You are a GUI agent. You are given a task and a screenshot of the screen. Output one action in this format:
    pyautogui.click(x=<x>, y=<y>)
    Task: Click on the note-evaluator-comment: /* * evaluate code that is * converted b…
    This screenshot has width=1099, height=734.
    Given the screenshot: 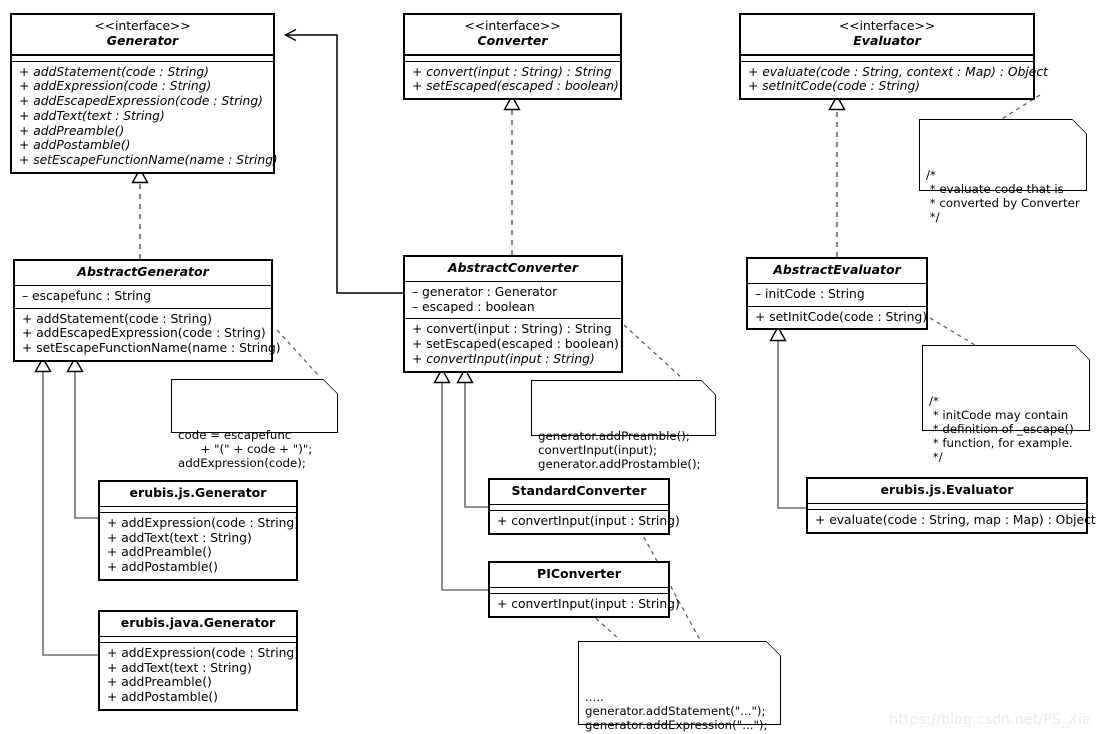 What is the action you would take?
    pyautogui.click(x=1003, y=171)
    